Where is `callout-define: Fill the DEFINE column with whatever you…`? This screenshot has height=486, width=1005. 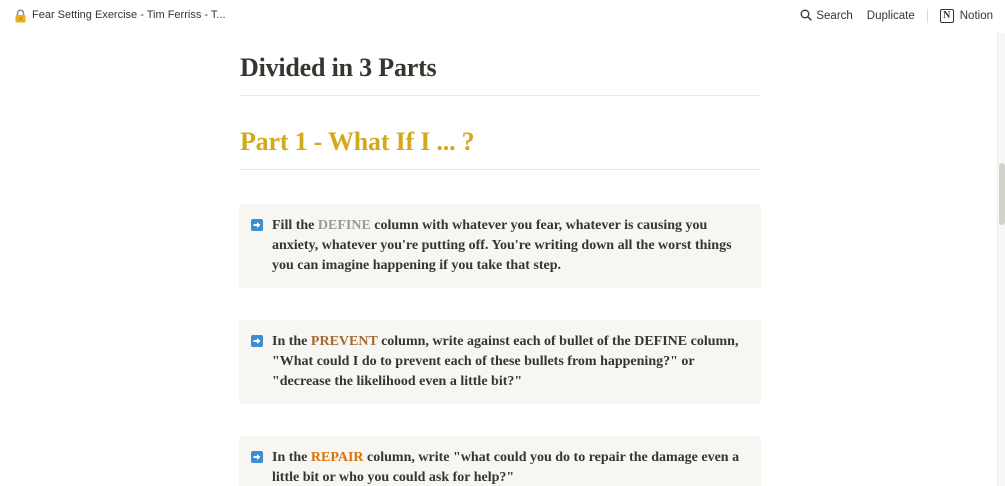 callout-define: Fill the DEFINE column with whatever you… is located at coordinates (500, 246).